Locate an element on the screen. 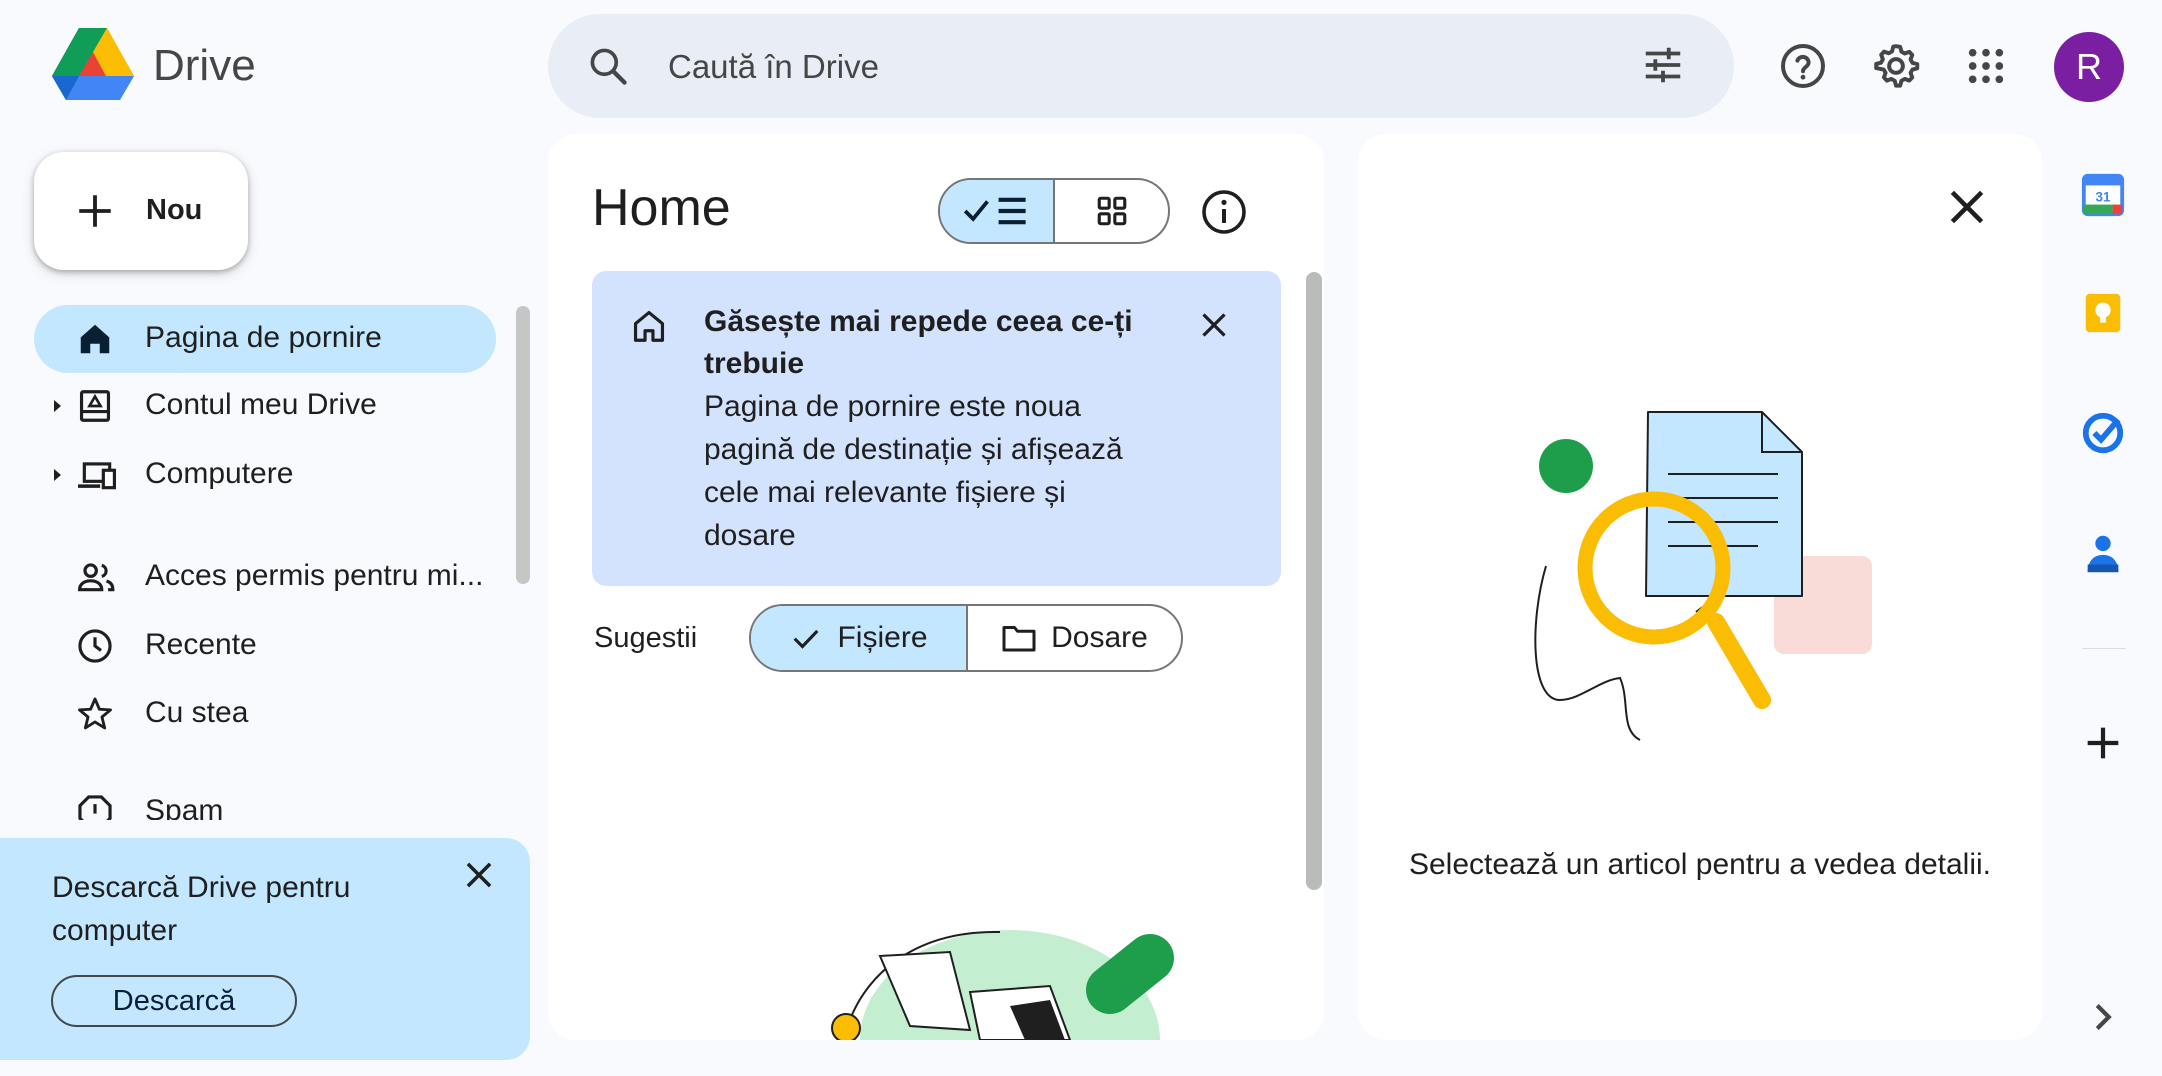 The image size is (2162, 1076). app-title: Drive is located at coordinates (204, 65).